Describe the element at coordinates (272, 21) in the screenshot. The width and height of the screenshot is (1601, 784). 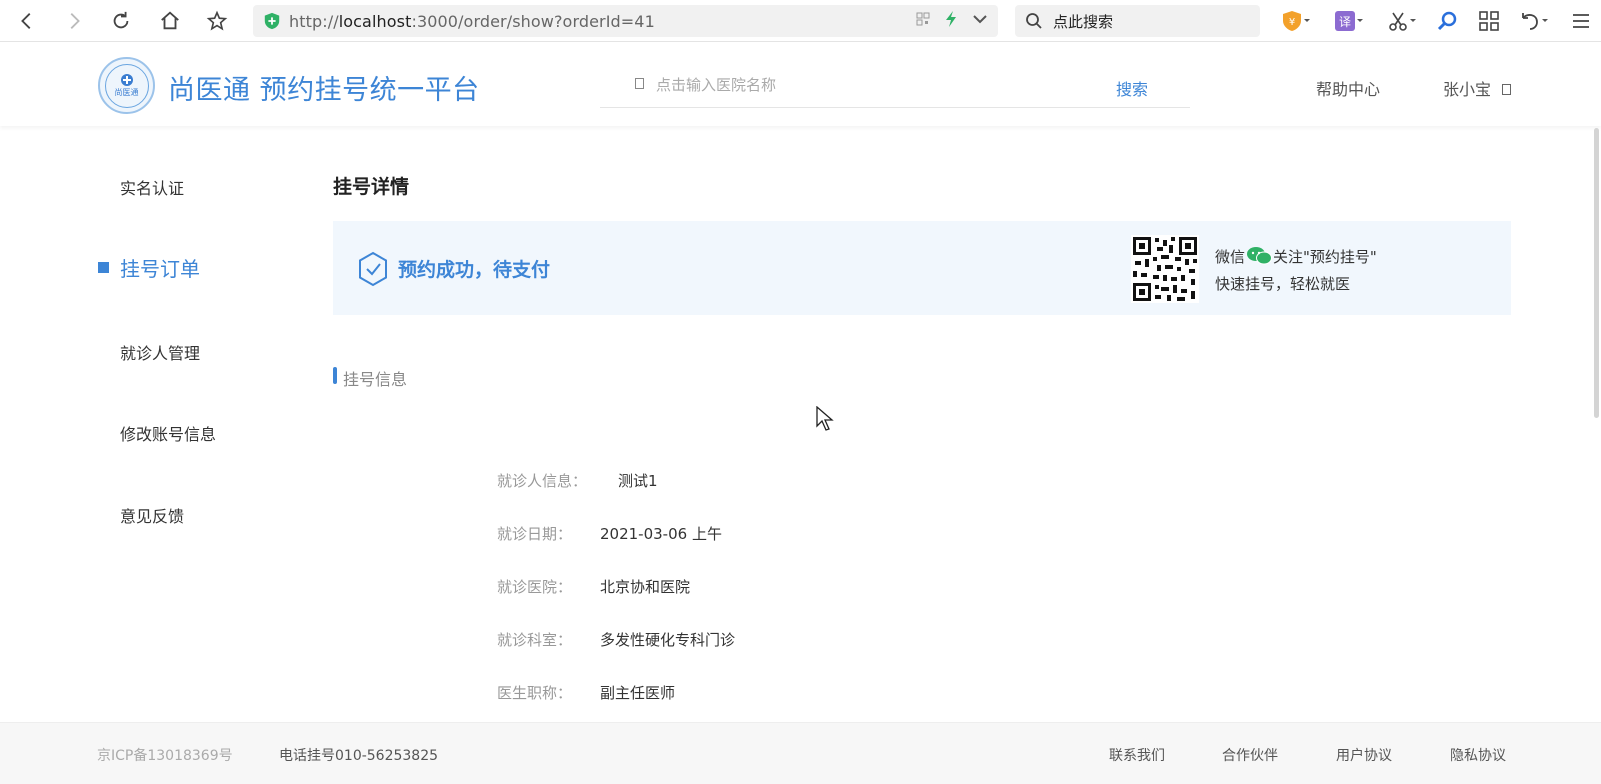
I see `secure-shield-icon` at that location.